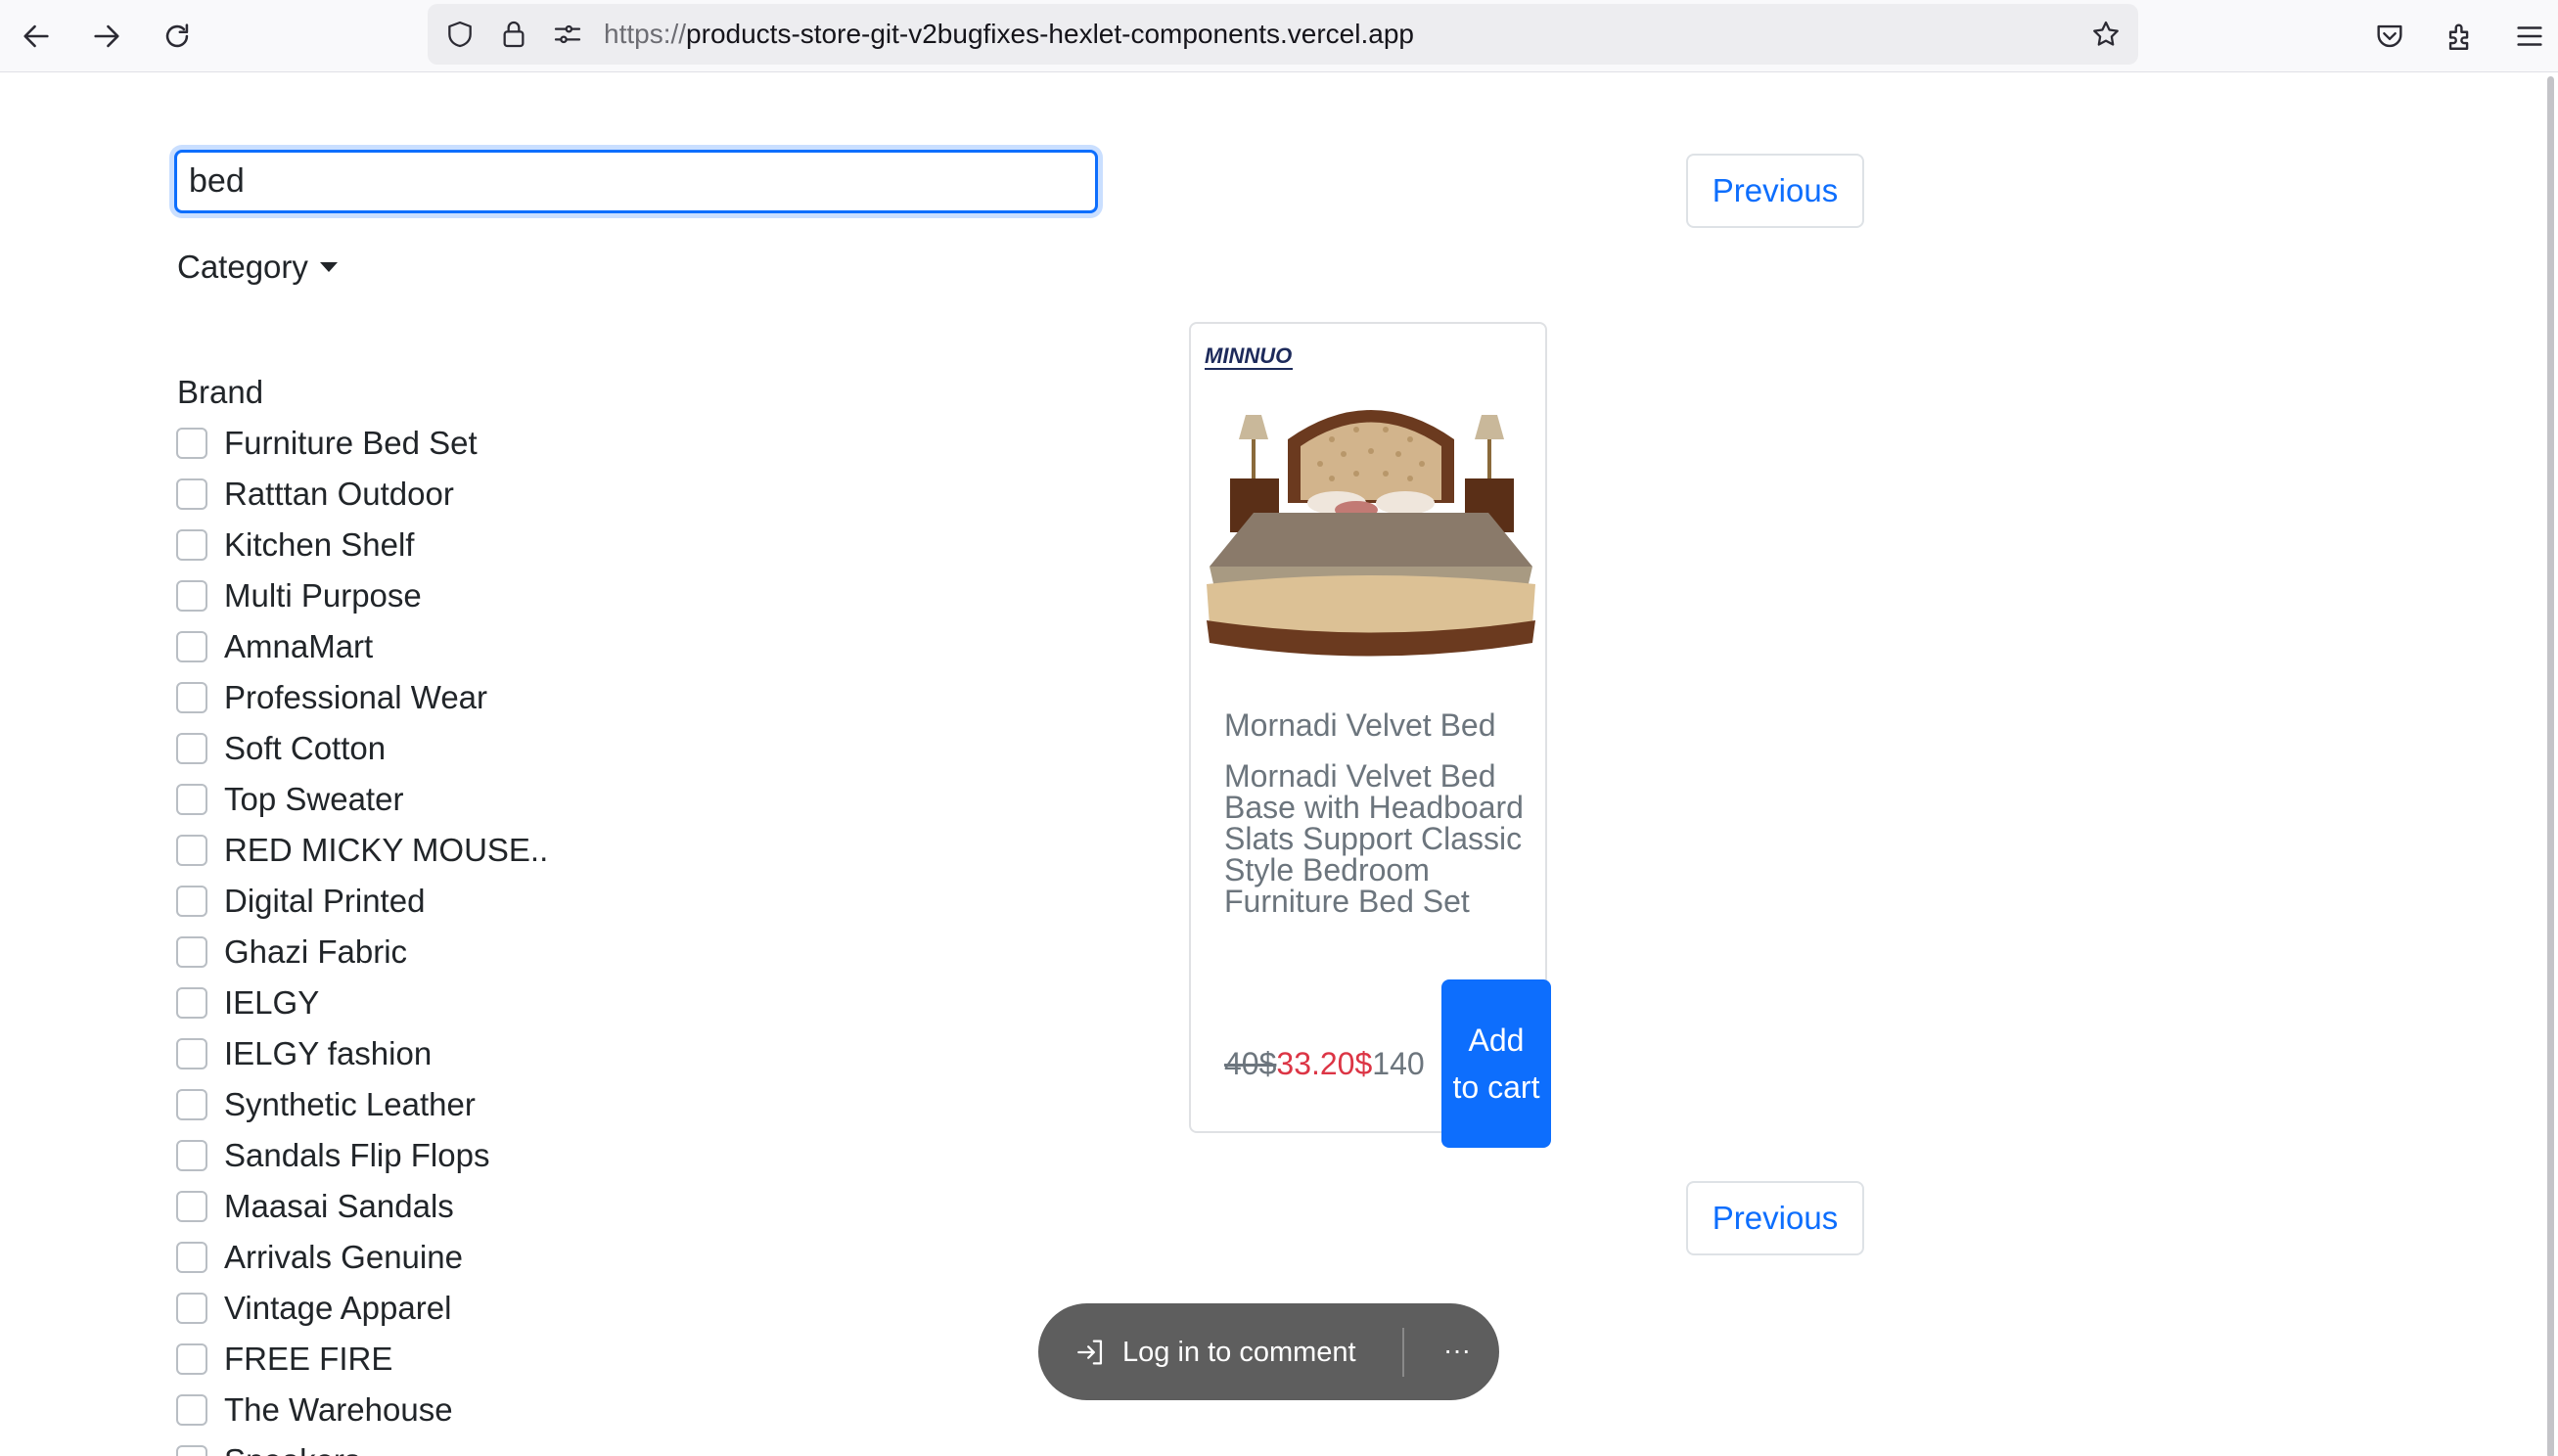 Image resolution: width=2558 pixels, height=1456 pixels. What do you see at coordinates (469, 1053) in the screenshot?
I see `brand-filter-item: IELGY fashion` at bounding box center [469, 1053].